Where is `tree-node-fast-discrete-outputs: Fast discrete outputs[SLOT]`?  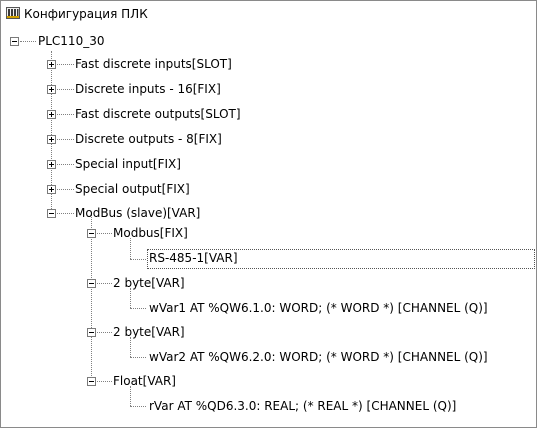 tree-node-fast-discrete-outputs: Fast discrete outputs[SLOT] is located at coordinates (158, 114).